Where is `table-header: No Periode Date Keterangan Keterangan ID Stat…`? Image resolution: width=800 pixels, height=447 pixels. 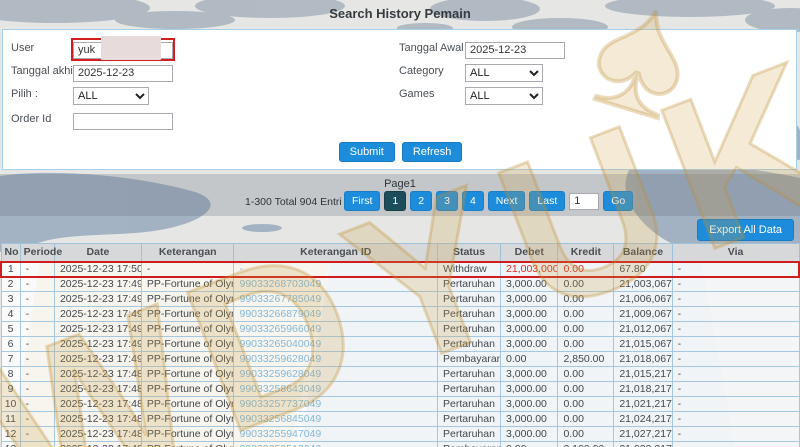
table-header: No Periode Date Keterangan Keterangan ID Stat… is located at coordinates (400, 252).